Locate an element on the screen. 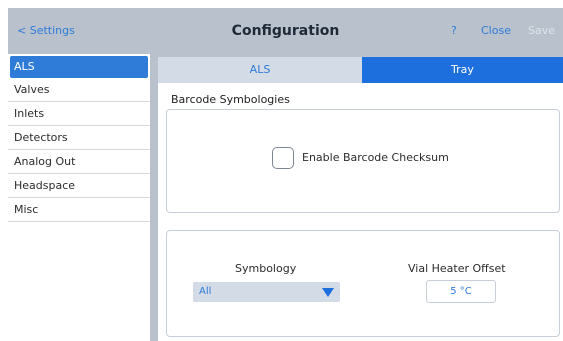 The width and height of the screenshot is (563, 341). sidebar-item-misc: Misc is located at coordinates (79, 210).